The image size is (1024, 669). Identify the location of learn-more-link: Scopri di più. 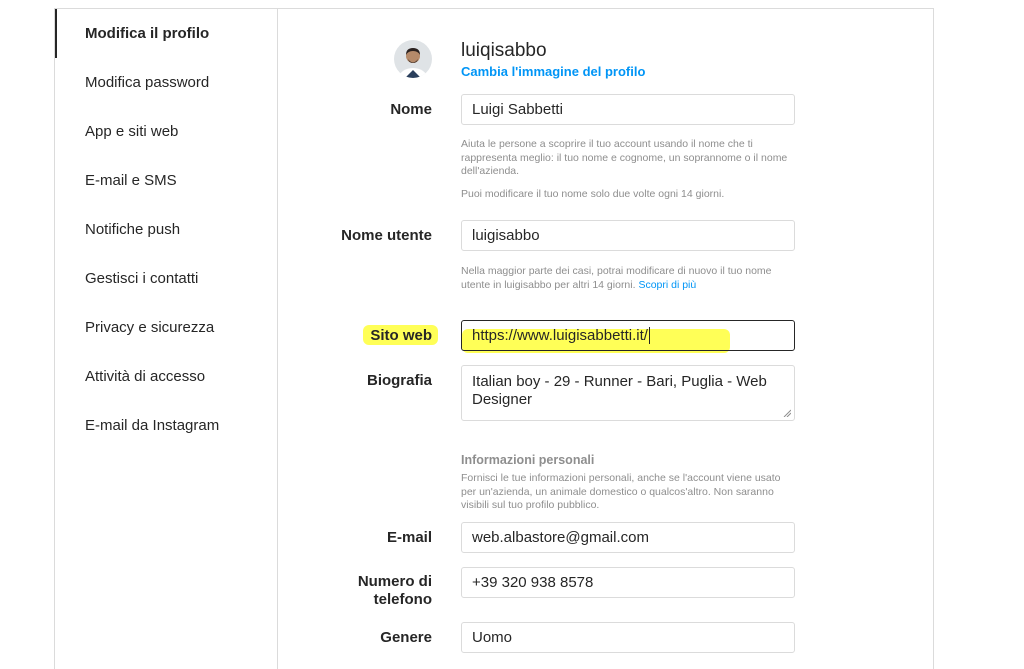
(667, 285).